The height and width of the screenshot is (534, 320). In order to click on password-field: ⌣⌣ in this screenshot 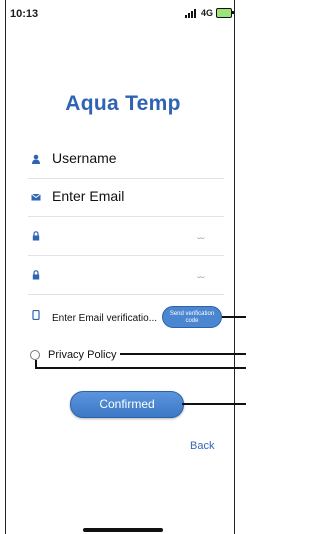, I will do `click(126, 237)`.